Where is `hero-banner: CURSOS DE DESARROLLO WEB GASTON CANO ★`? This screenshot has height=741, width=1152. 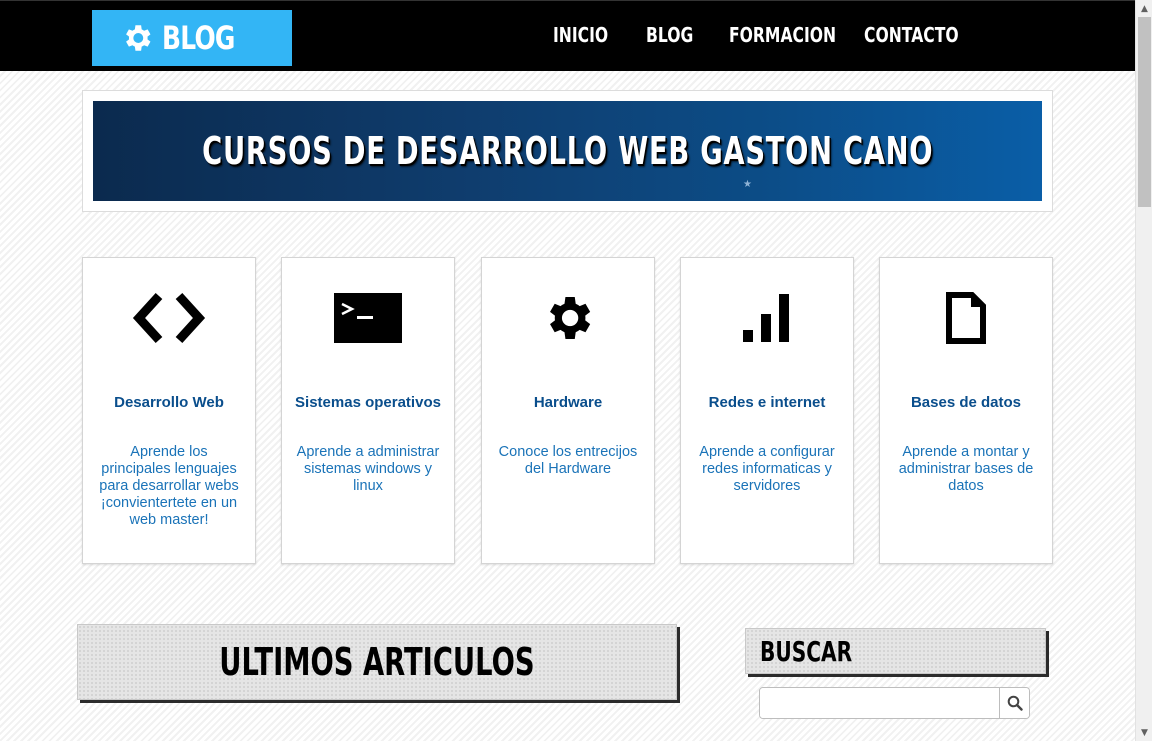 hero-banner: CURSOS DE DESARROLLO WEB GASTON CANO ★ is located at coordinates (567, 151).